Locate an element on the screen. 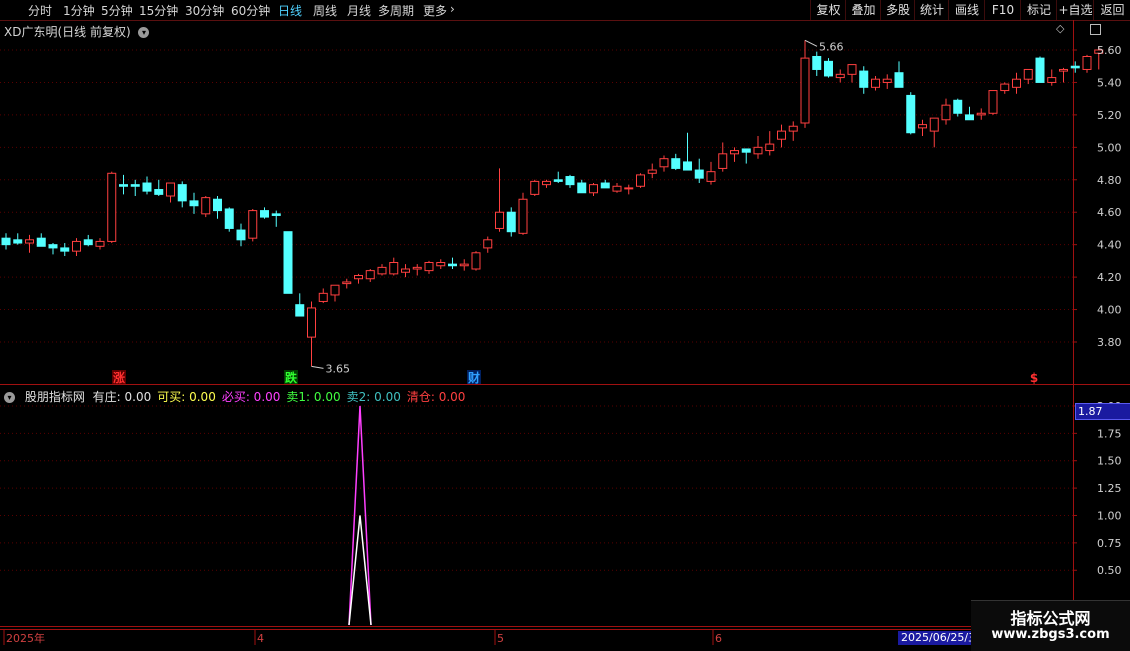 The width and height of the screenshot is (1130, 651). time-label-3: 6 is located at coordinates (718, 638).